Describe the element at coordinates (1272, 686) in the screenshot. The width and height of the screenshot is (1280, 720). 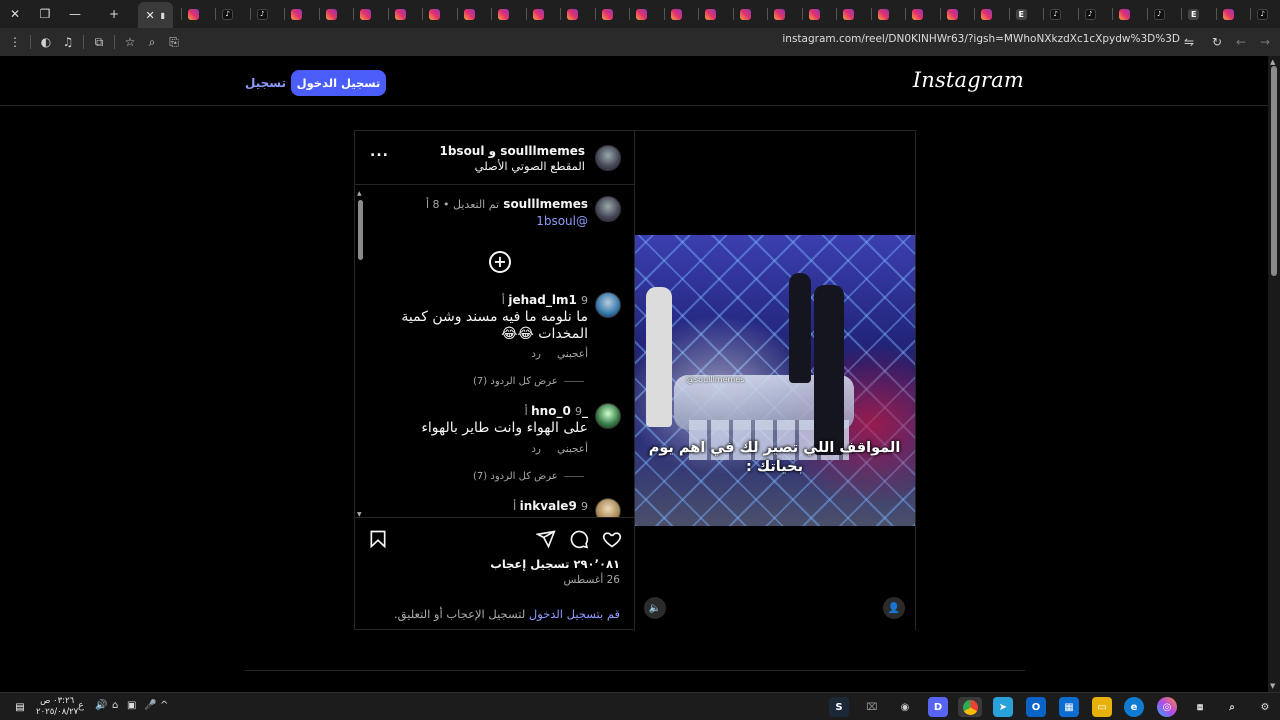
I see `scroll-down-arrow-icon: ▼` at that location.